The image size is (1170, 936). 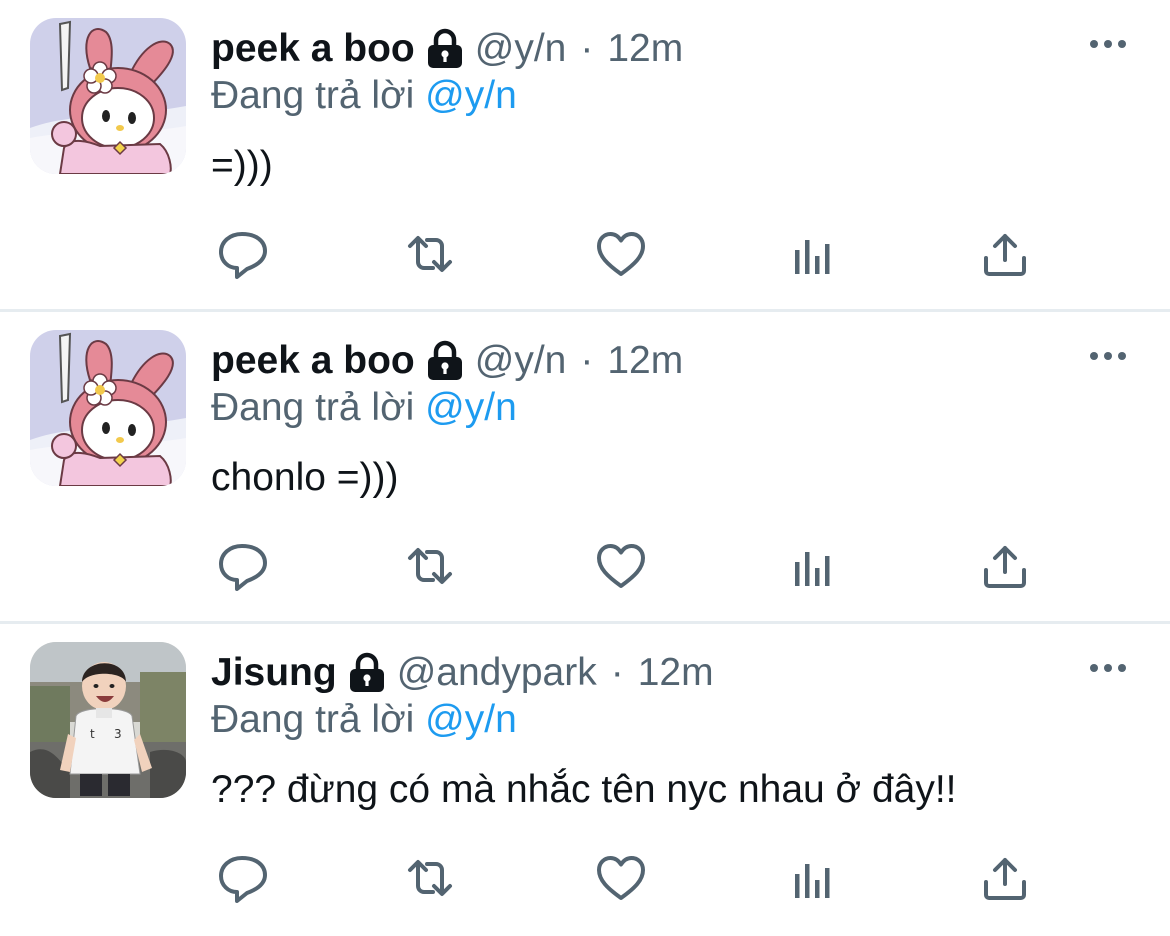 What do you see at coordinates (584, 789) in the screenshot?
I see `tweet-text: ??? đừng có mà nhắc tên nyc nhau ở đây!!` at bounding box center [584, 789].